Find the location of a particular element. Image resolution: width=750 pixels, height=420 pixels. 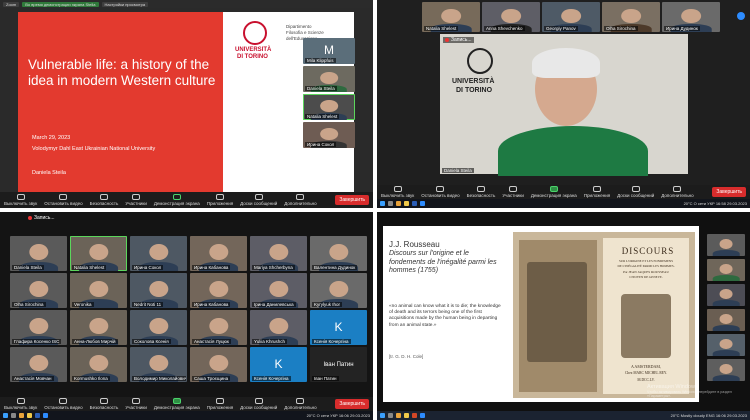

video-tile: Nedrit Noti 11 is located at coordinates (158, 290).